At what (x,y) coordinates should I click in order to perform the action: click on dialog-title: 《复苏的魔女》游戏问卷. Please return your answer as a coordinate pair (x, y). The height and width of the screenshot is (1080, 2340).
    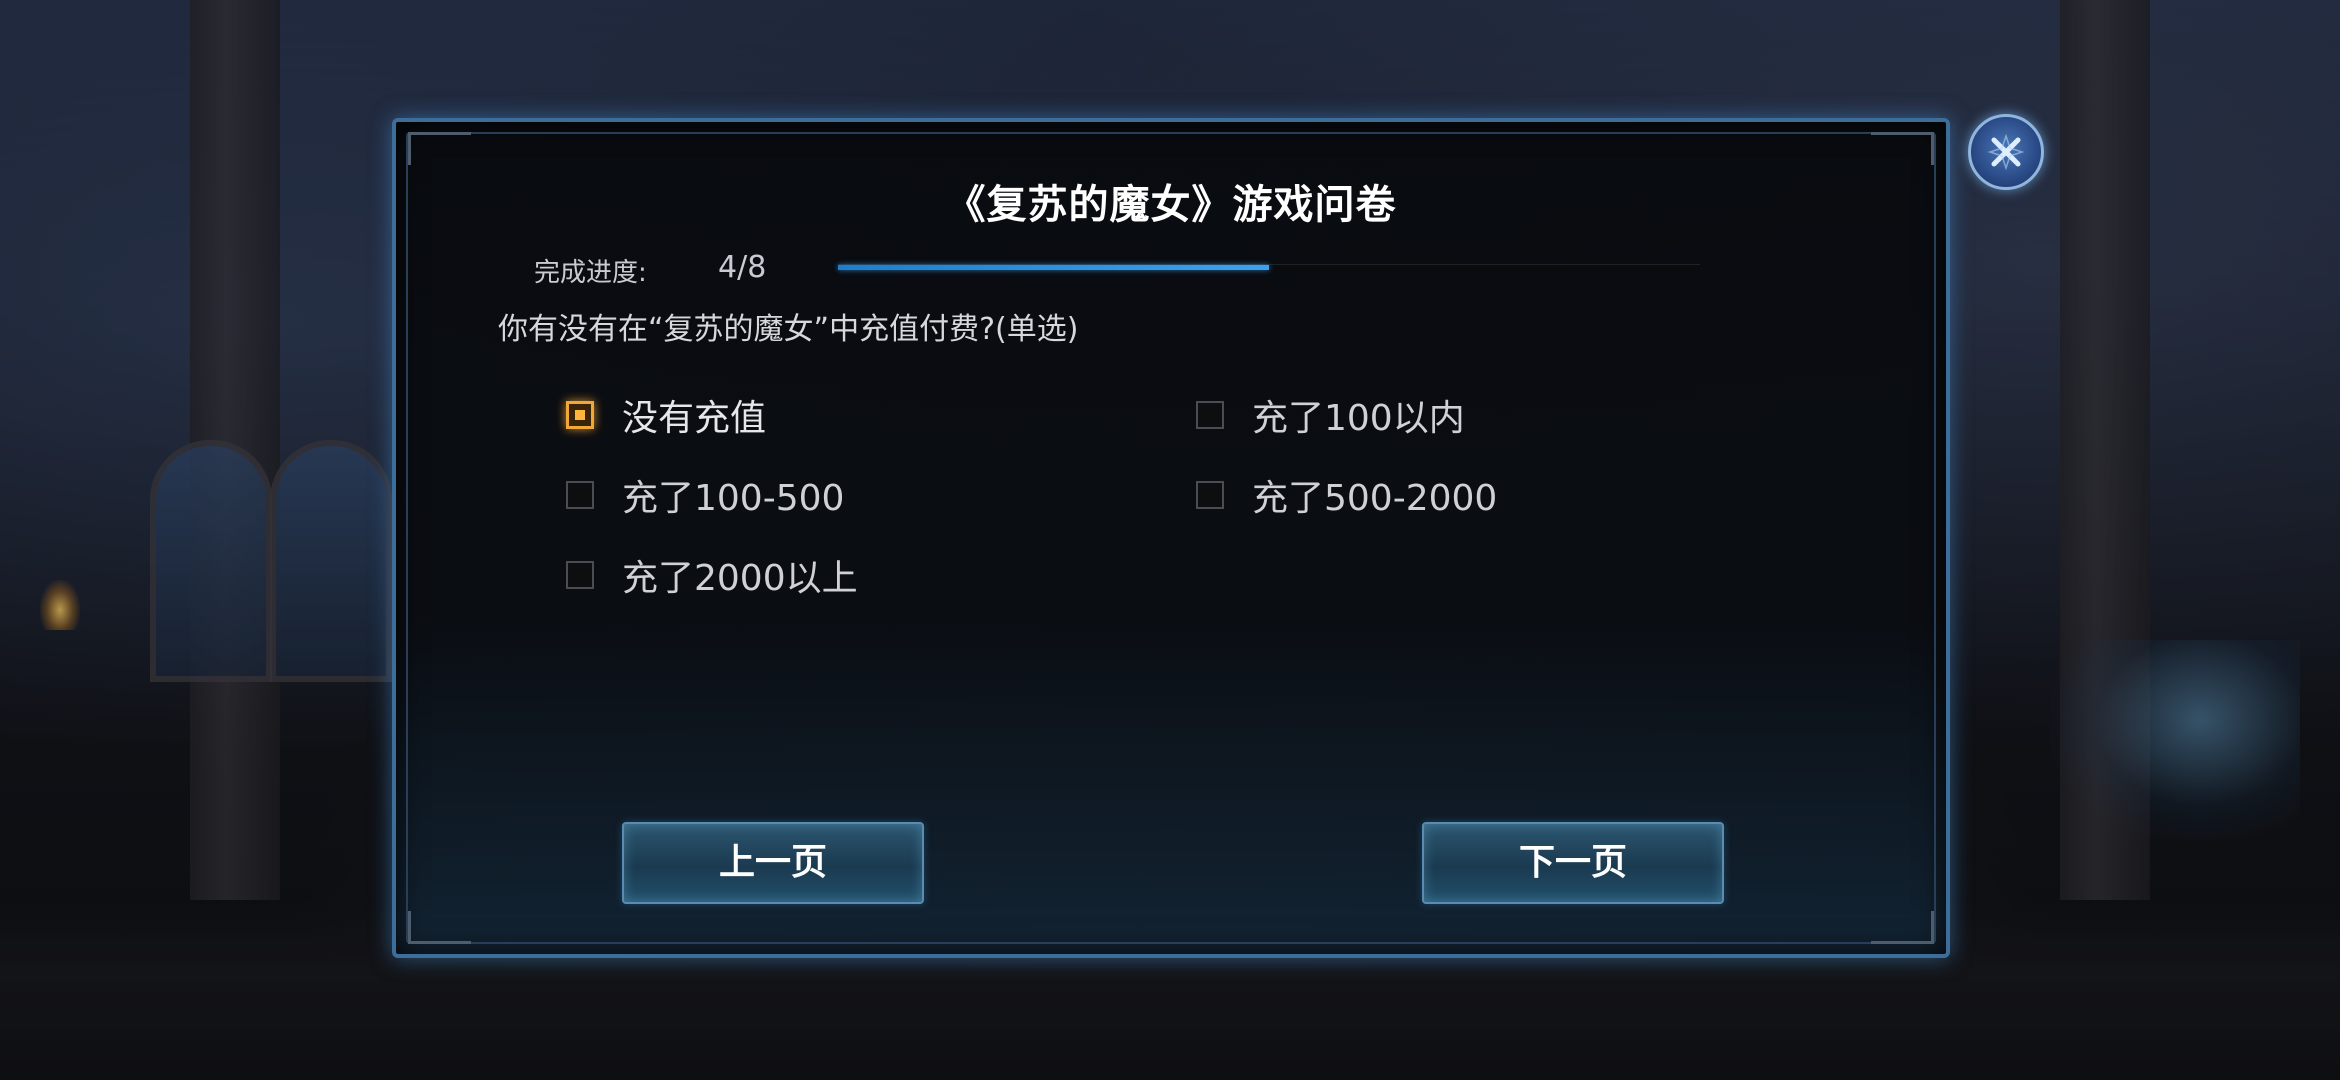
    Looking at the image, I should click on (1171, 205).